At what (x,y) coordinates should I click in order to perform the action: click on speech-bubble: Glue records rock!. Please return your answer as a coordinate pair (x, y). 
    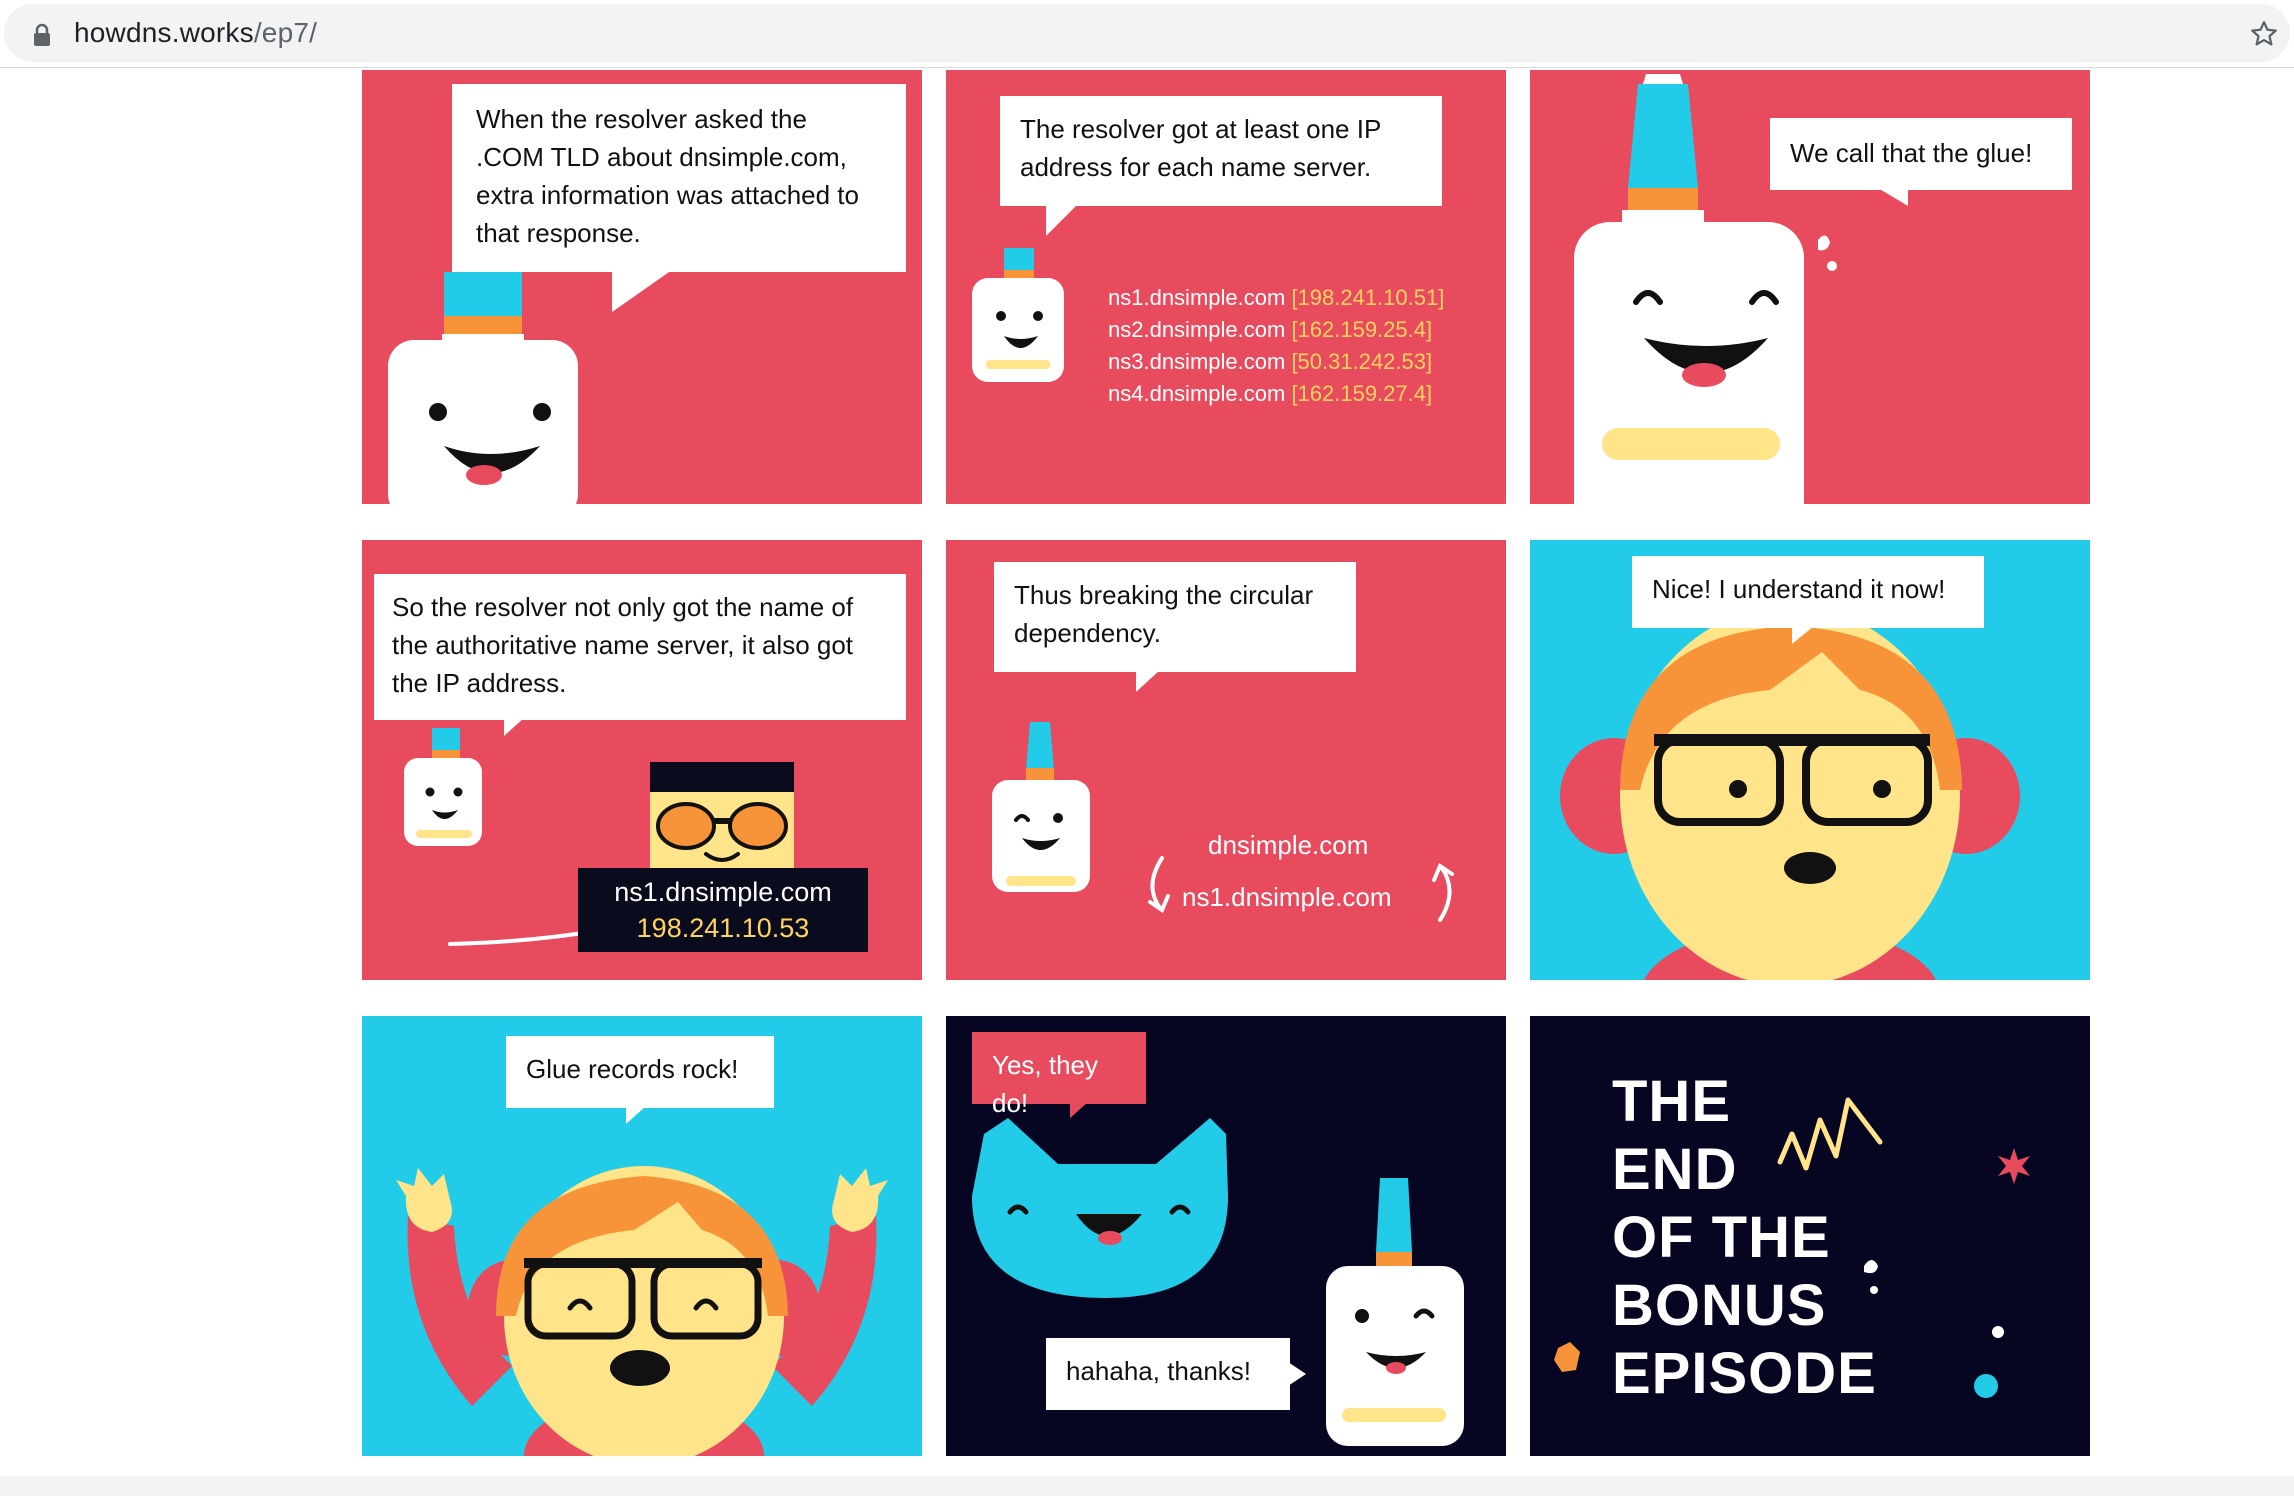
    Looking at the image, I should click on (640, 1072).